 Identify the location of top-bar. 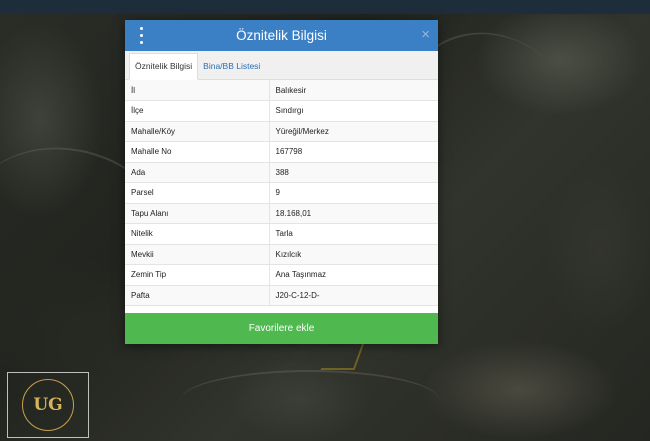
(325, 7).